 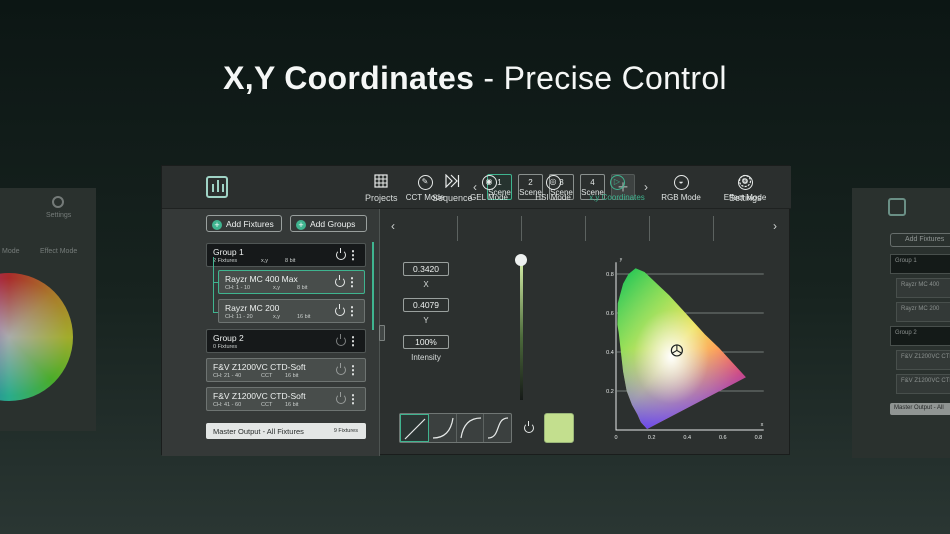 I want to click on master-output-count: 9 Fixtures, so click(x=345, y=431).